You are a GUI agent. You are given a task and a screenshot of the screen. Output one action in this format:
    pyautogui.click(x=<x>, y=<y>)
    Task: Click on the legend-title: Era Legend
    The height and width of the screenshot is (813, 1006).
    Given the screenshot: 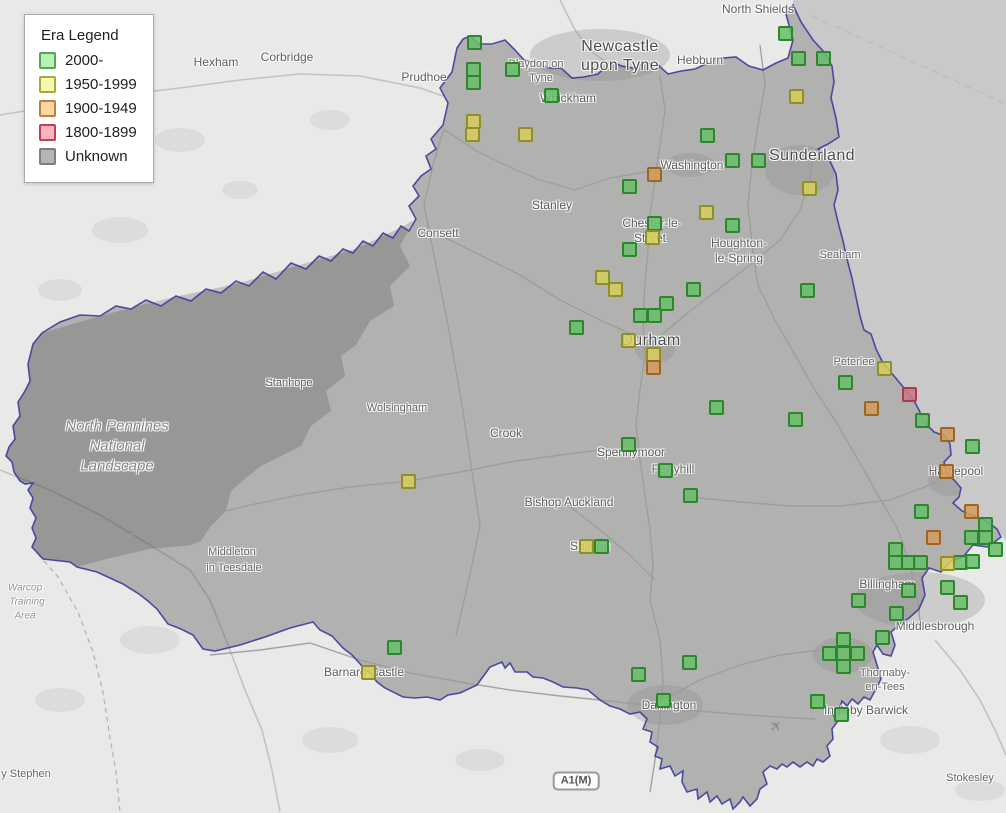 What is the action you would take?
    pyautogui.click(x=80, y=35)
    